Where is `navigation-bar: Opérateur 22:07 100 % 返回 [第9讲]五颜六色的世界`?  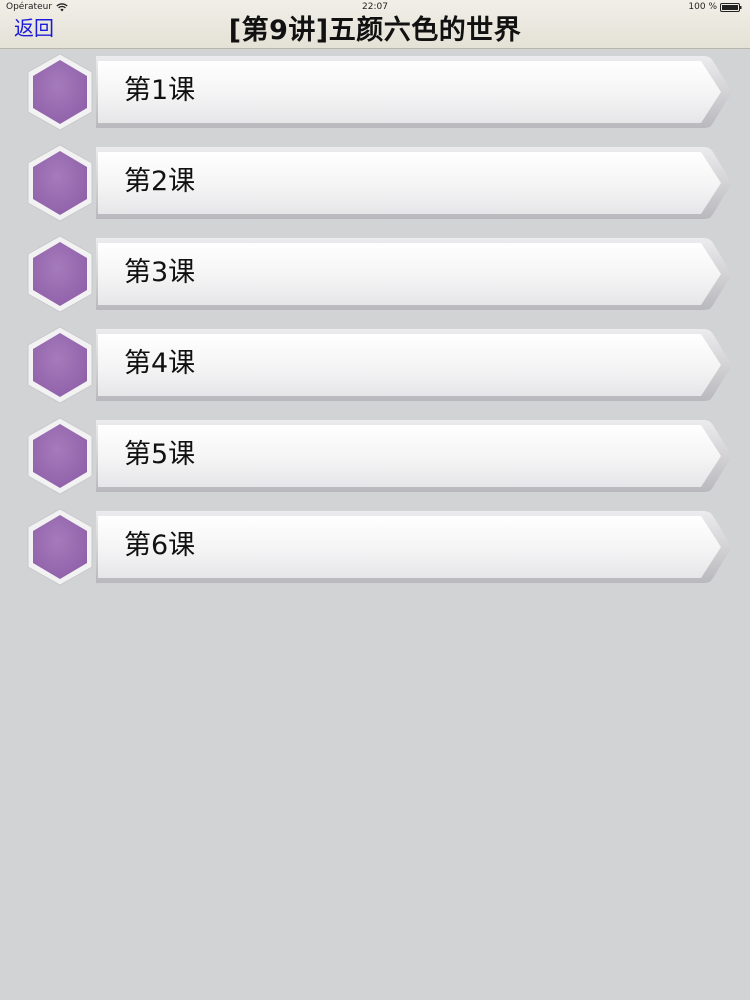
navigation-bar: Opérateur 22:07 100 % 返回 [第9讲]五颜六色的世界 is located at coordinates (375, 24).